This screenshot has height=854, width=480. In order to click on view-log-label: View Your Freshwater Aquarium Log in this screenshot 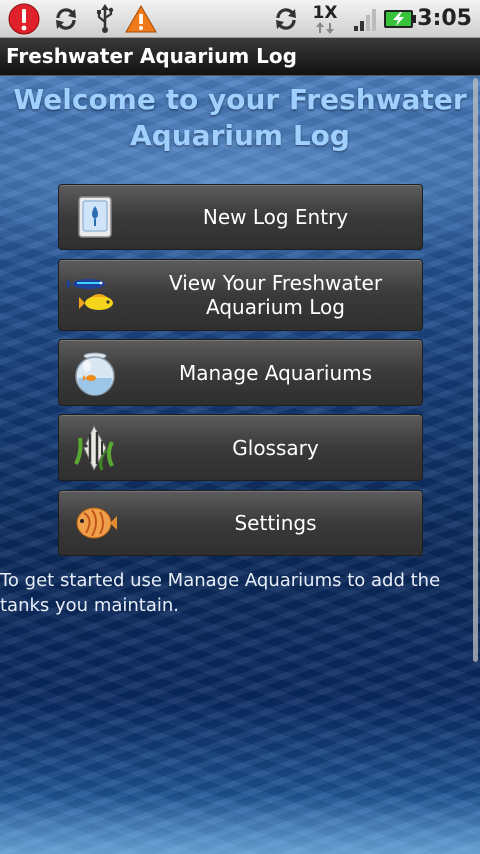, I will do `click(275, 295)`.